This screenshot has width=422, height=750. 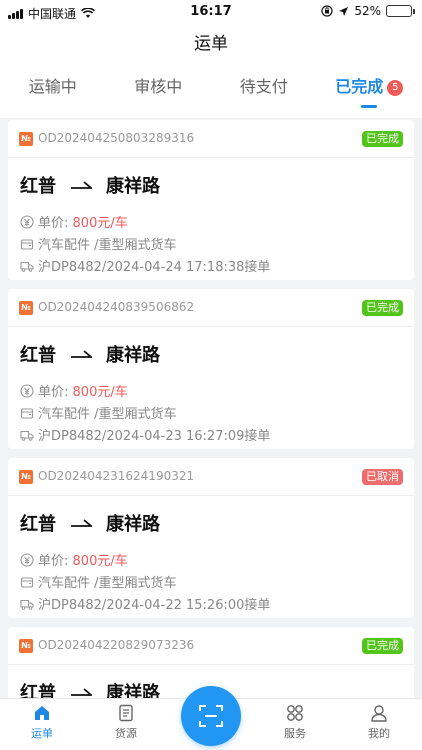 I want to click on nav-bar: 运单, so click(x=211, y=44).